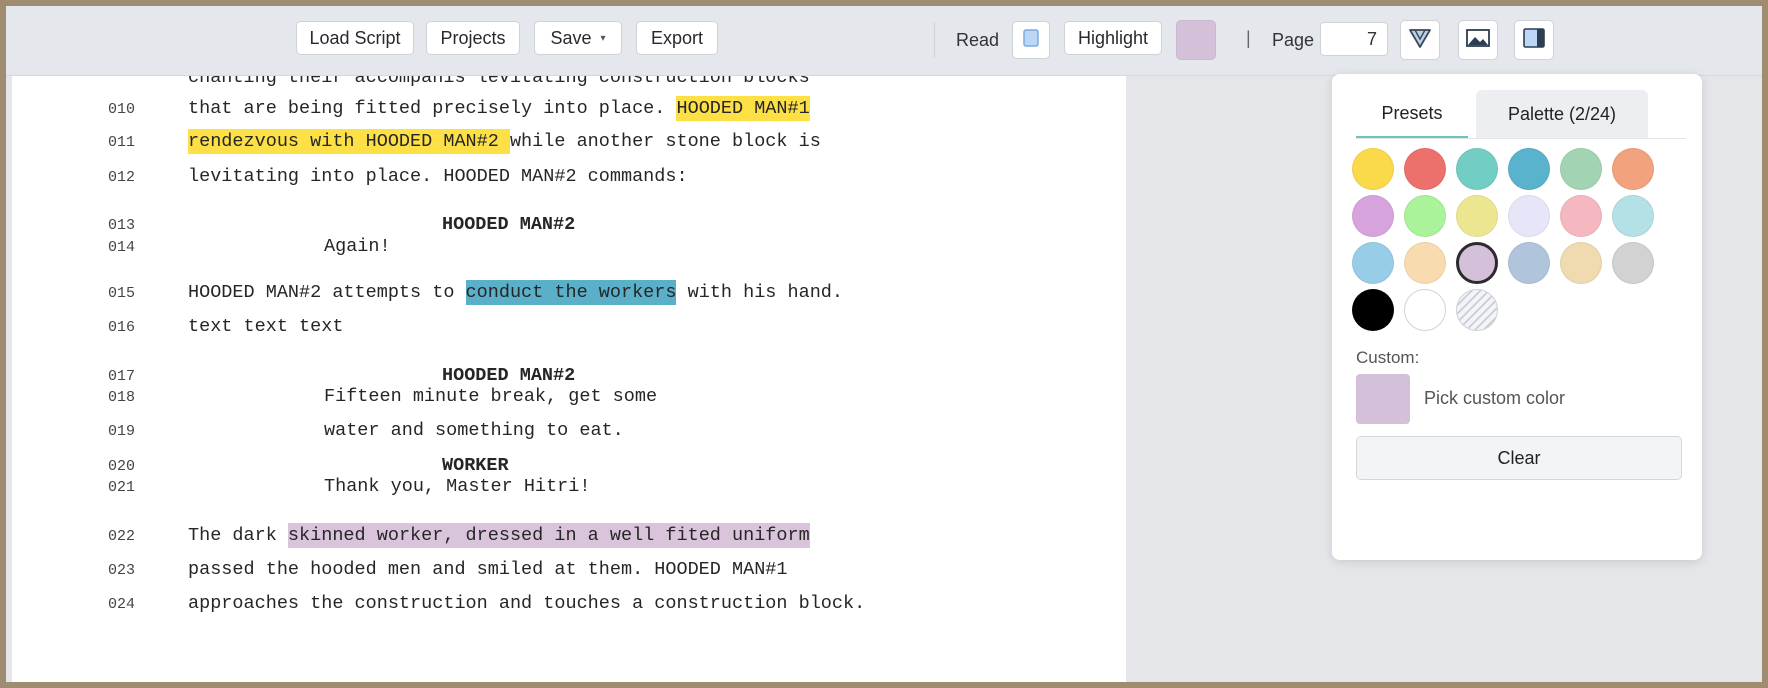 Image resolution: width=1768 pixels, height=688 pixels. I want to click on line-number: 024, so click(122, 604).